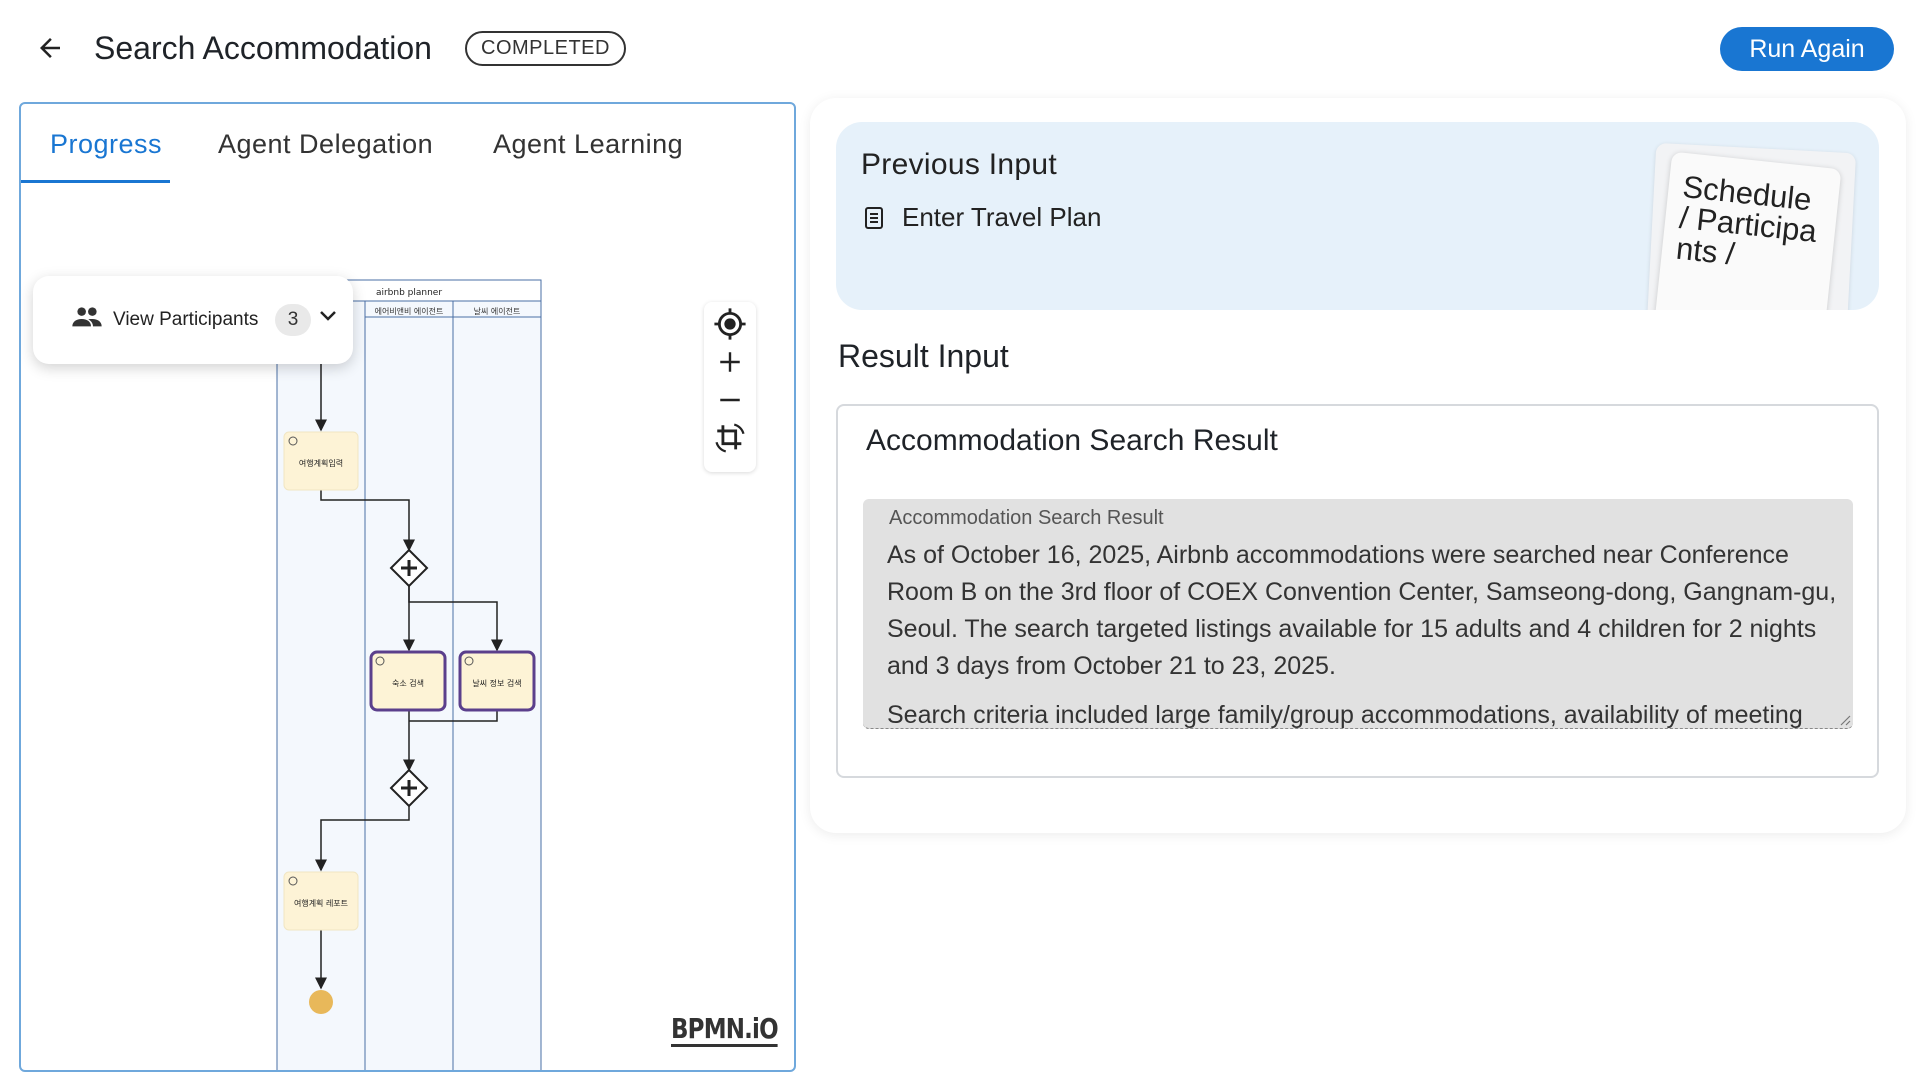 This screenshot has width=1920, height=1092. I want to click on svg-text: 여행계획 레포트, so click(321, 903).